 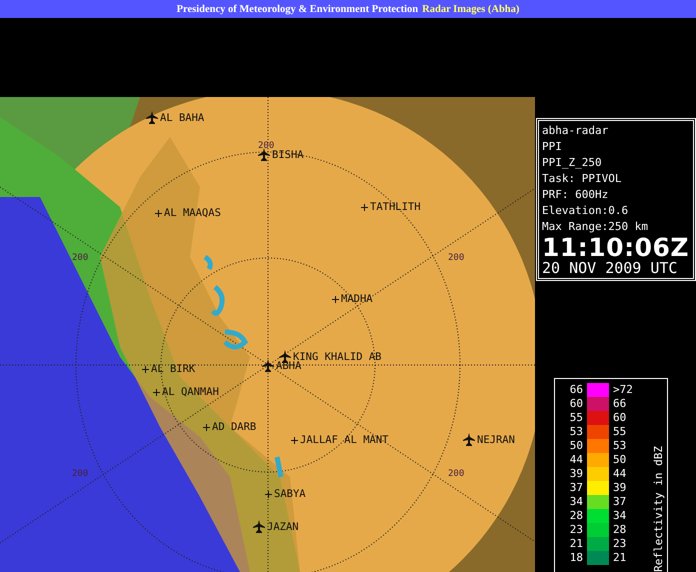 I want to click on info-line: PRF: 600Hz, so click(x=576, y=195).